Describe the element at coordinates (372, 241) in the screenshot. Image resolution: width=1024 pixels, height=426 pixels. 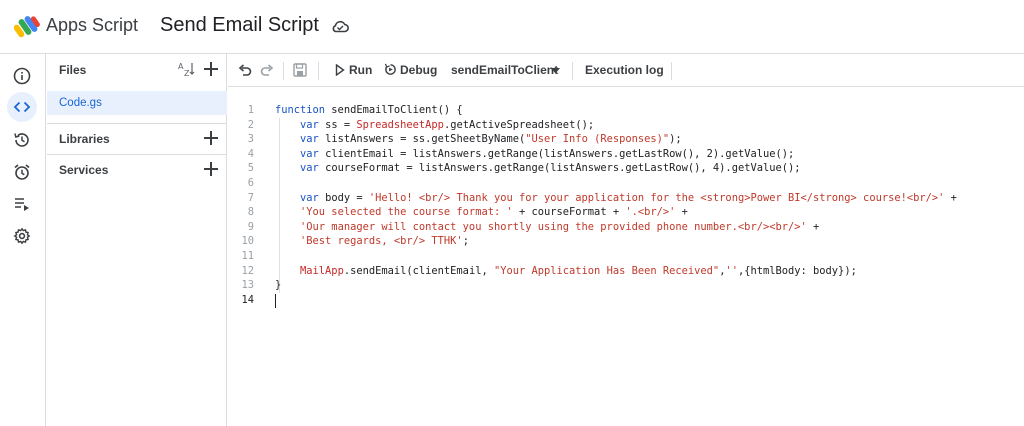
I see `code-text: 'Best regards, <br/> TTHK';` at that location.